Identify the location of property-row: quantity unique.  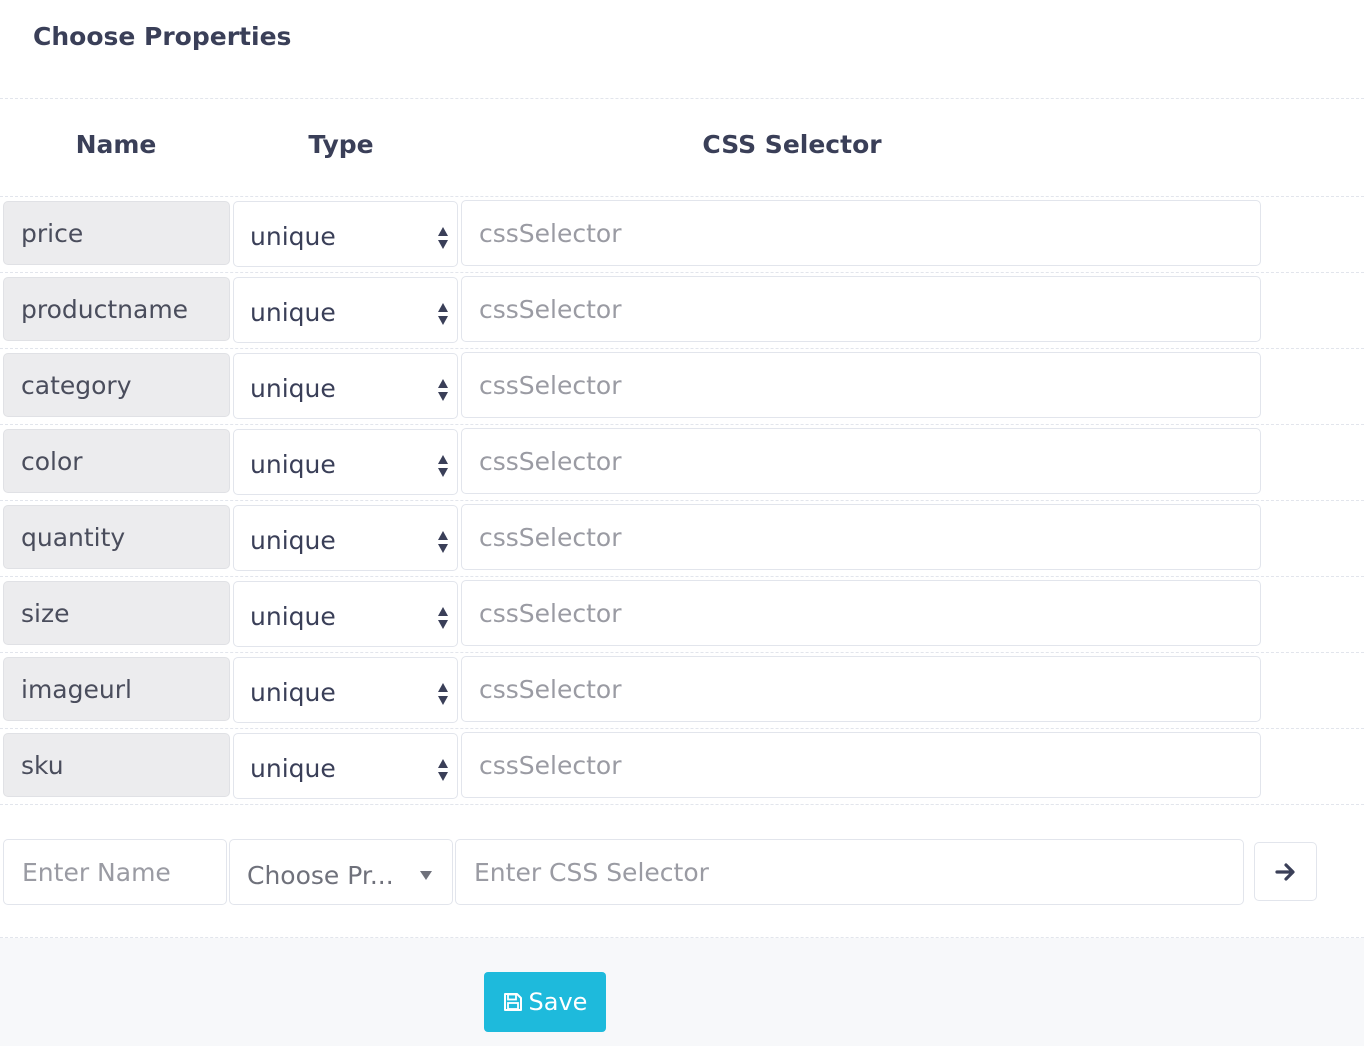
(682, 541).